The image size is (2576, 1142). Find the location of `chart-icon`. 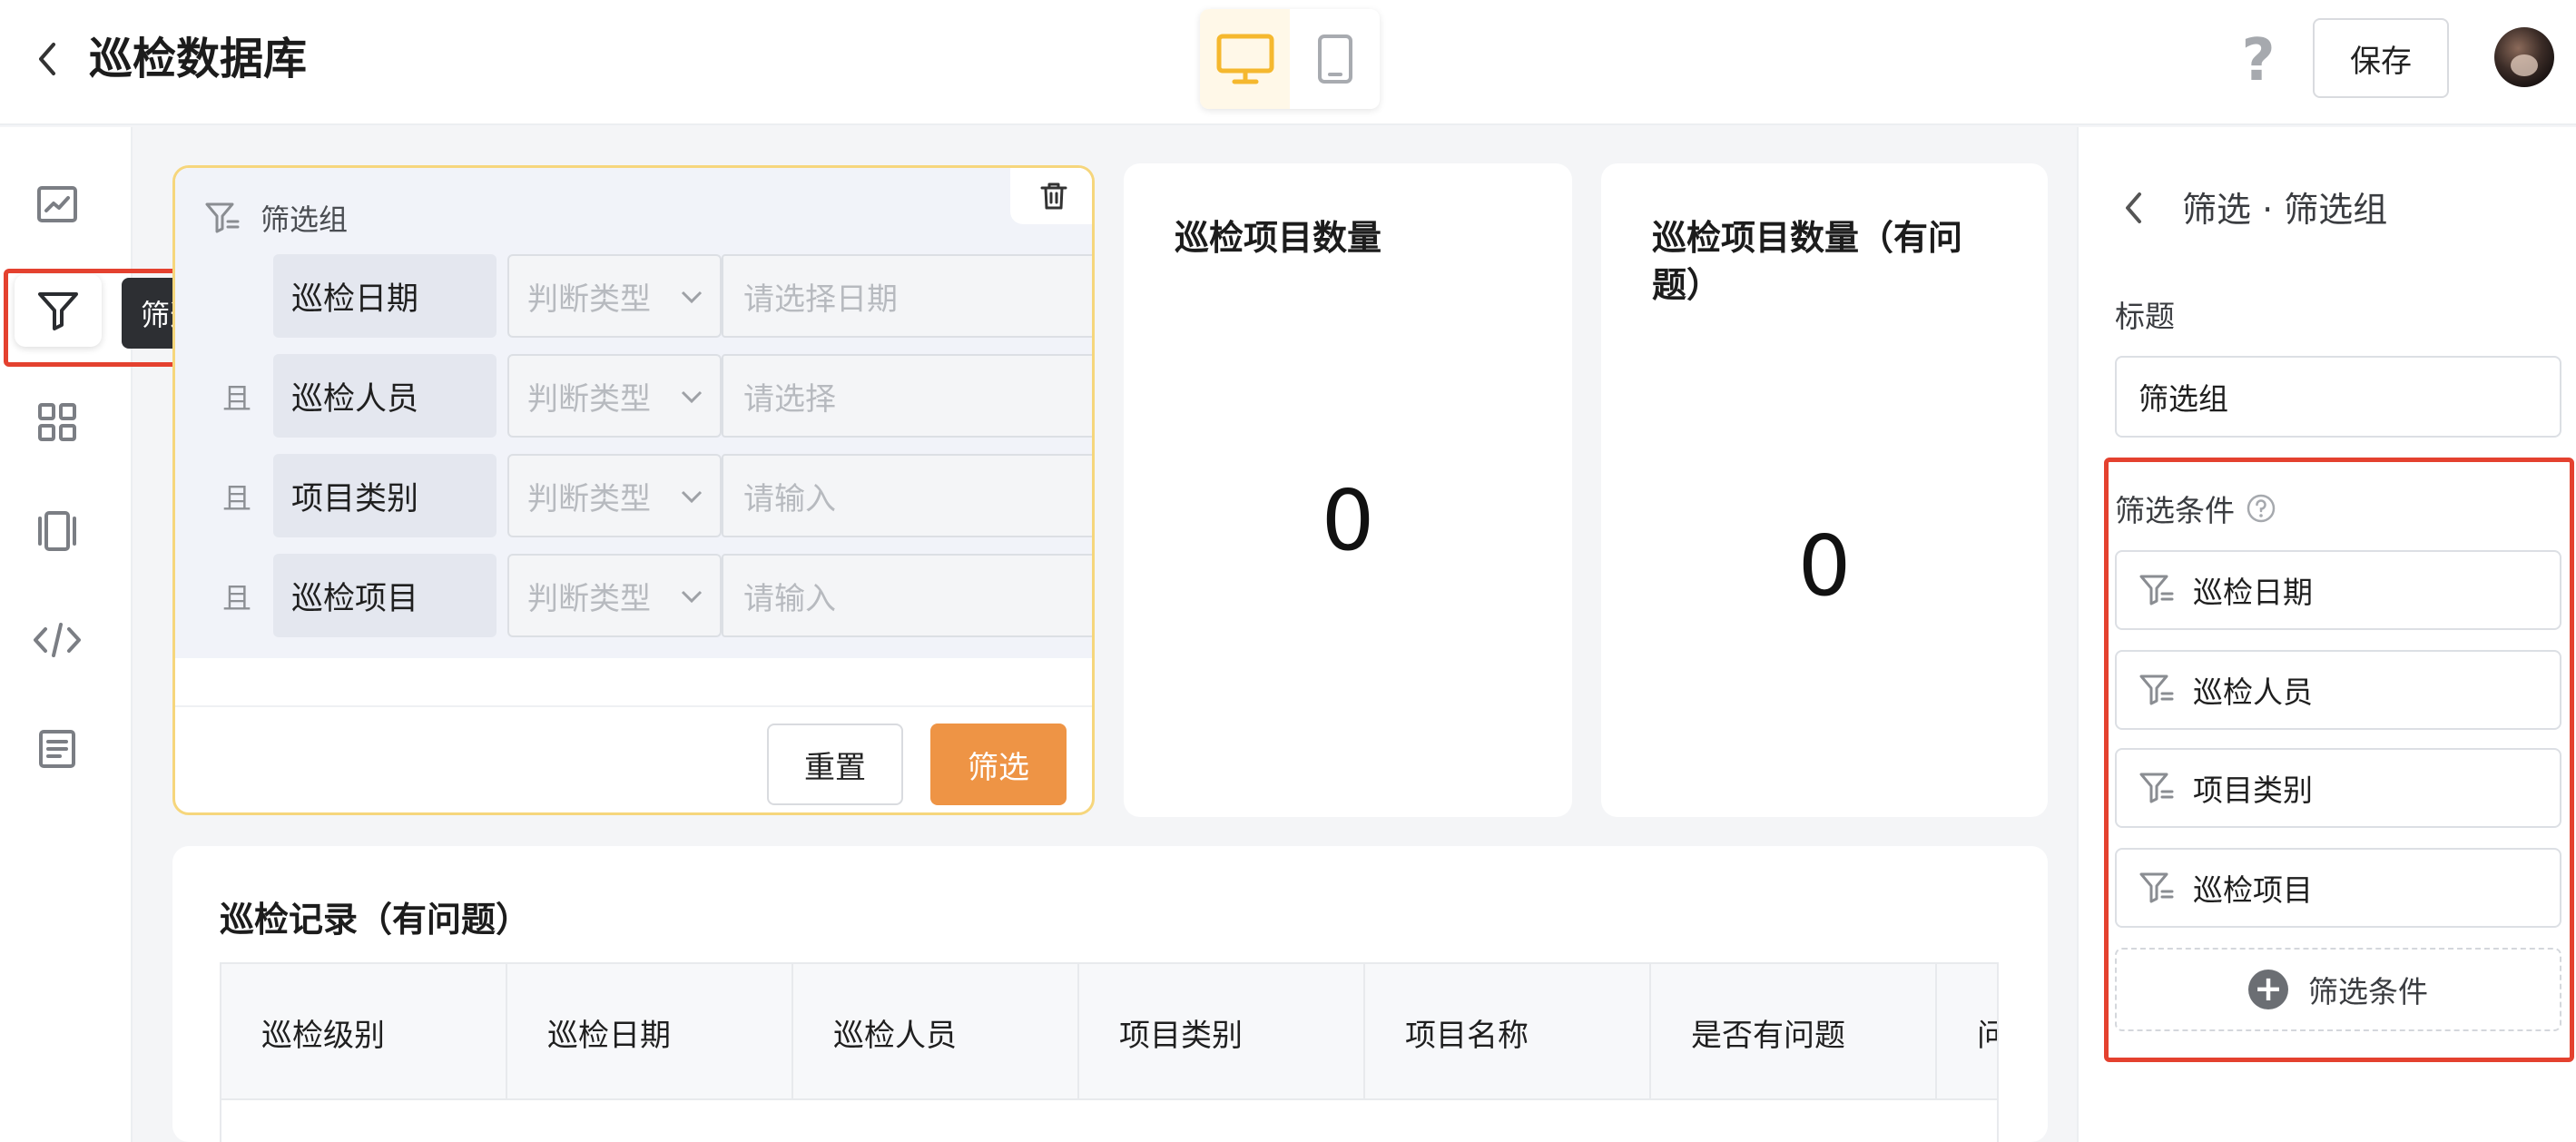

chart-icon is located at coordinates (57, 204).